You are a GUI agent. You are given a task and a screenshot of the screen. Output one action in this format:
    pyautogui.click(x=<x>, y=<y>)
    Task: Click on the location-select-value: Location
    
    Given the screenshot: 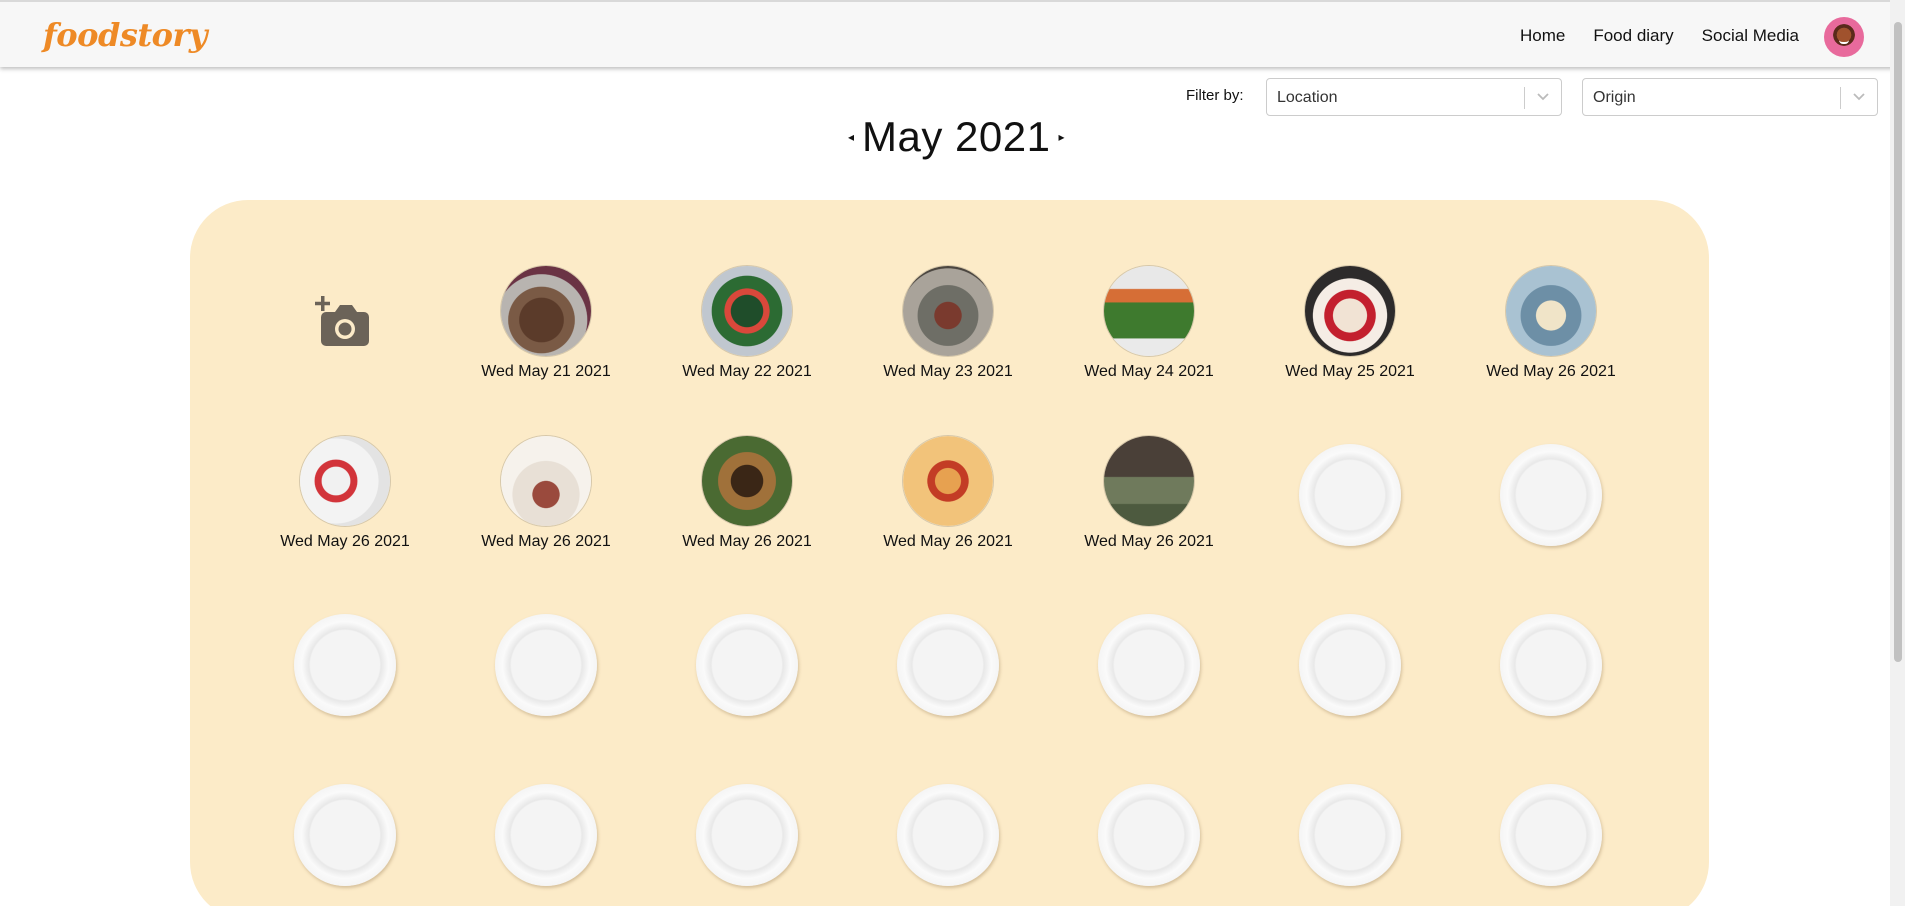 What is the action you would take?
    pyautogui.click(x=1307, y=97)
    